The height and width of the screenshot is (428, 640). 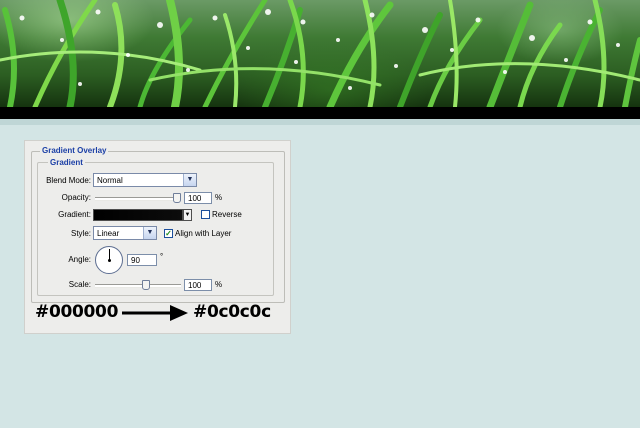 What do you see at coordinates (74, 151) in the screenshot?
I see `gradient-overlay-title: Gradient Overlay` at bounding box center [74, 151].